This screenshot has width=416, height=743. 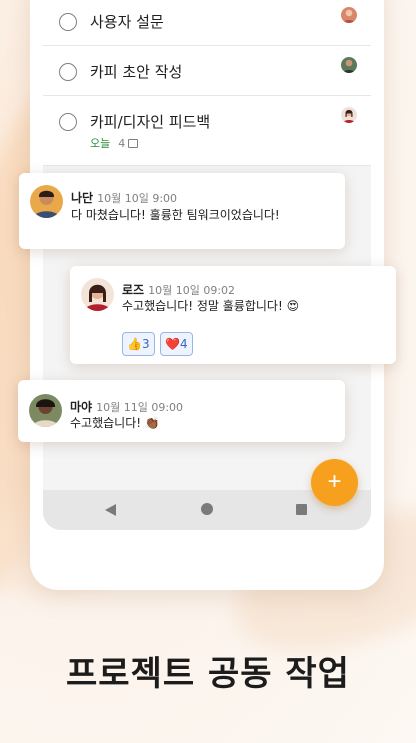 I want to click on comment-icon, so click(x=133, y=143).